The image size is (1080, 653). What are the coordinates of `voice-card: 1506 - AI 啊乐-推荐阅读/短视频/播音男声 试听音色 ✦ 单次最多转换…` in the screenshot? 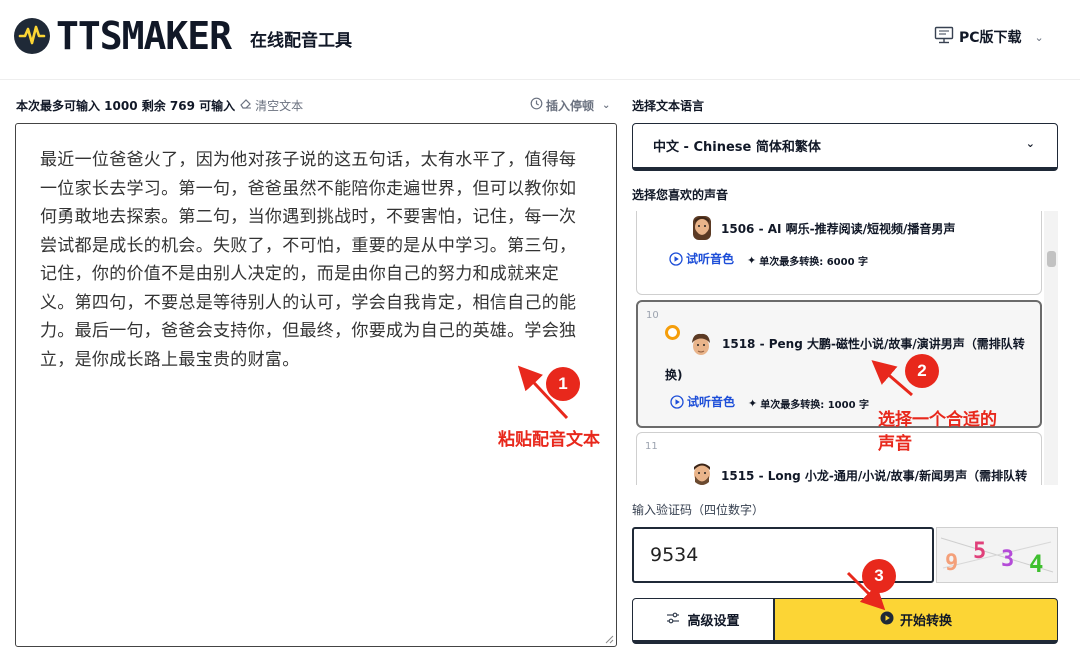 It's located at (839, 253).